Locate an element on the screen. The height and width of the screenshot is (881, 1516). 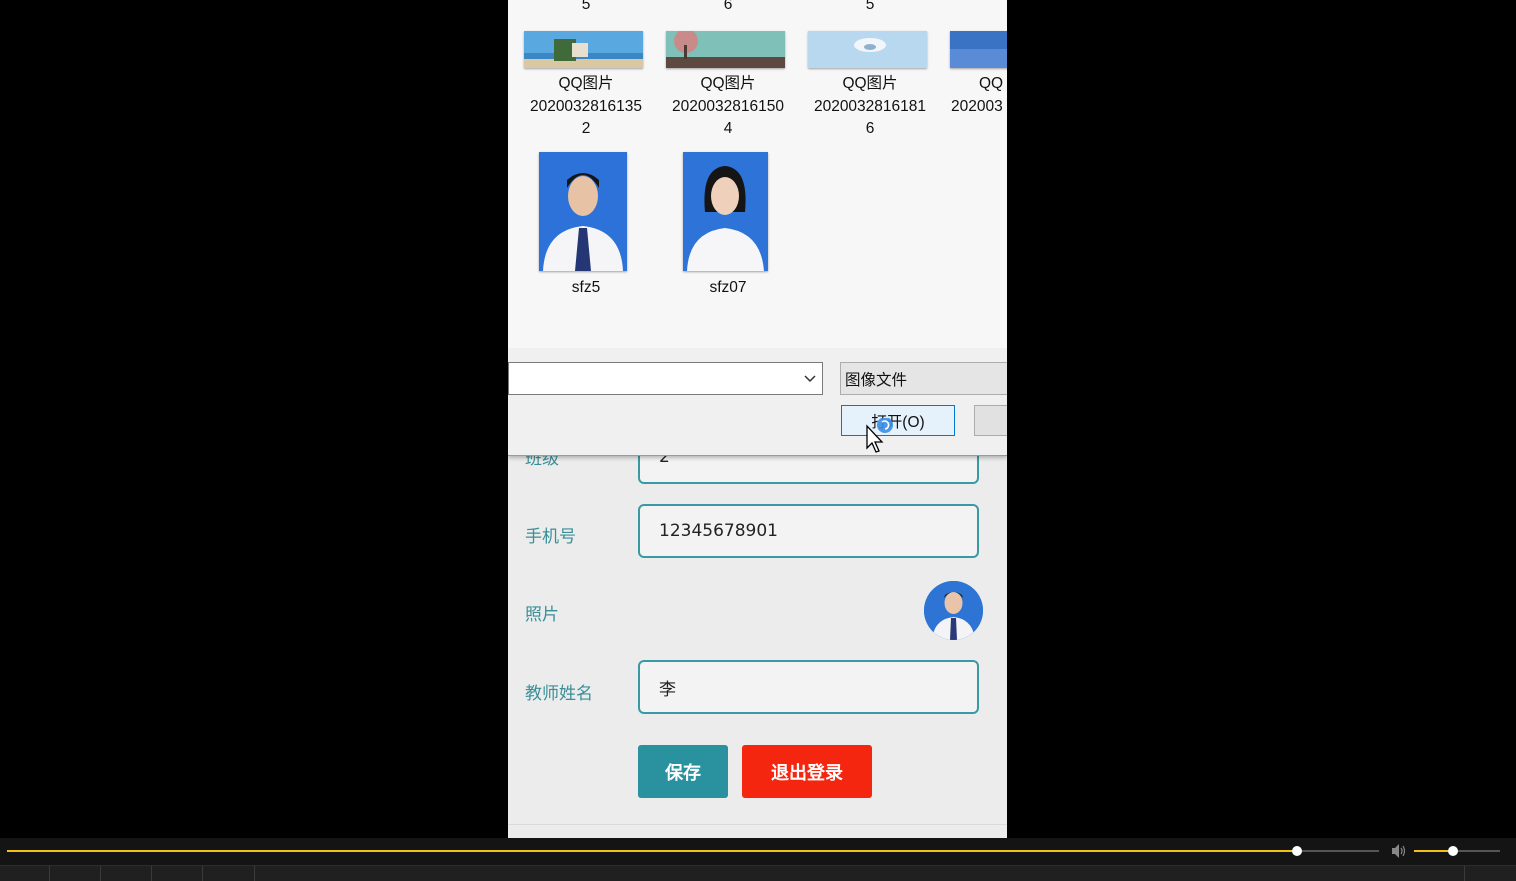
file-name: 2020032816150 is located at coordinates (728, 106).